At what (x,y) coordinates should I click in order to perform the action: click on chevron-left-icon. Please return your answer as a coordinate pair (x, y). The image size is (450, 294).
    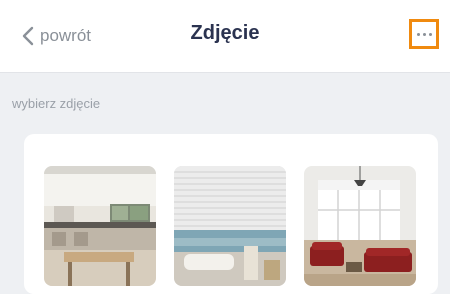
    Looking at the image, I should click on (28, 36).